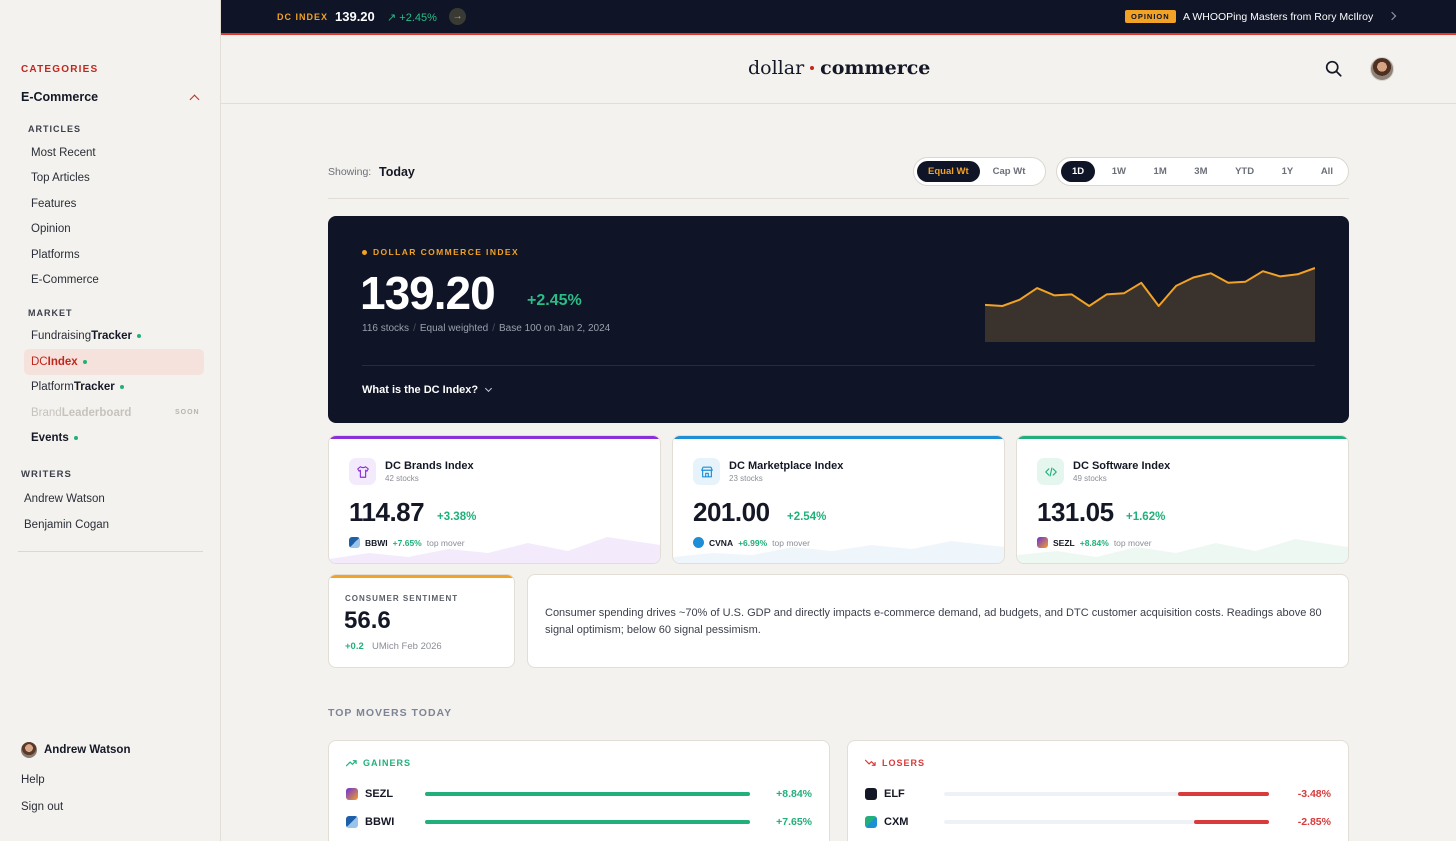  Describe the element at coordinates (838, 198) in the screenshot. I see `controls-divider` at that location.